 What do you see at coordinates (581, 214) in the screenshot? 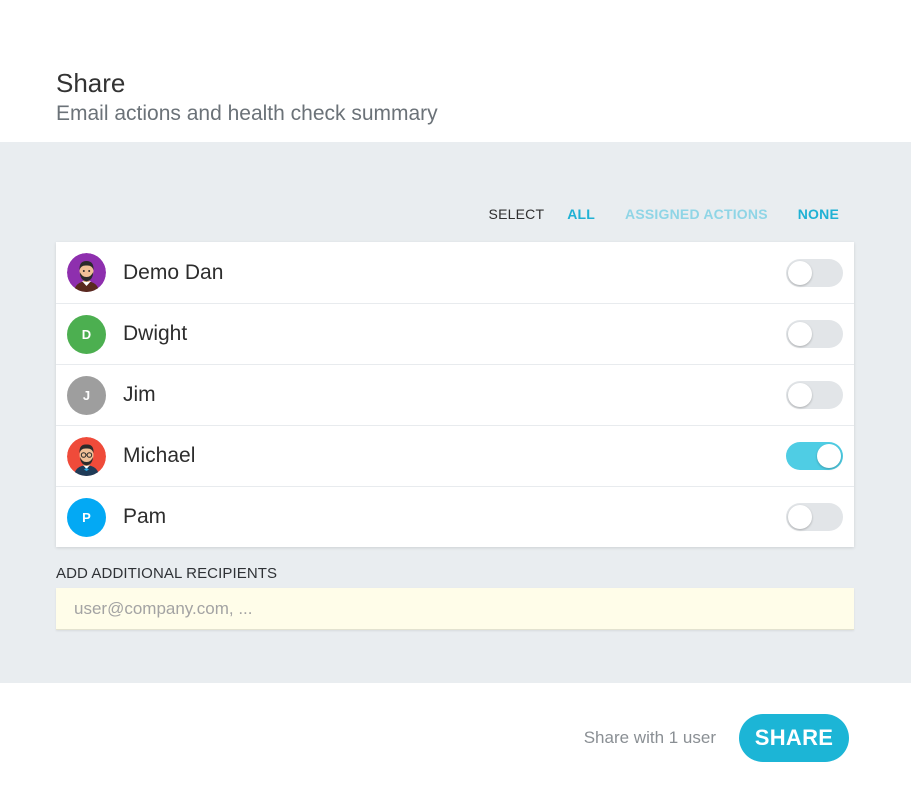
I see `select-all-button: ALL` at bounding box center [581, 214].